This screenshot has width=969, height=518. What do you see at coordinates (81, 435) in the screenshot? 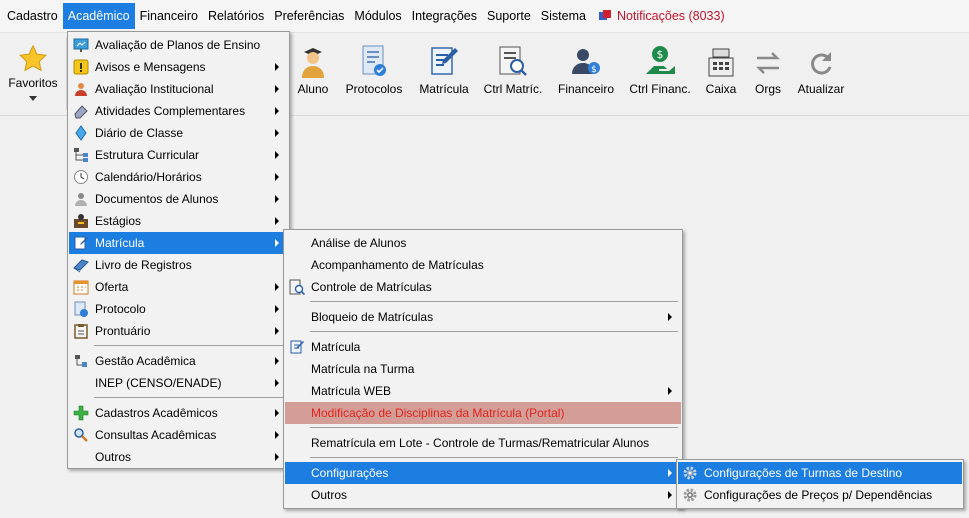
I see `search-icon` at bounding box center [81, 435].